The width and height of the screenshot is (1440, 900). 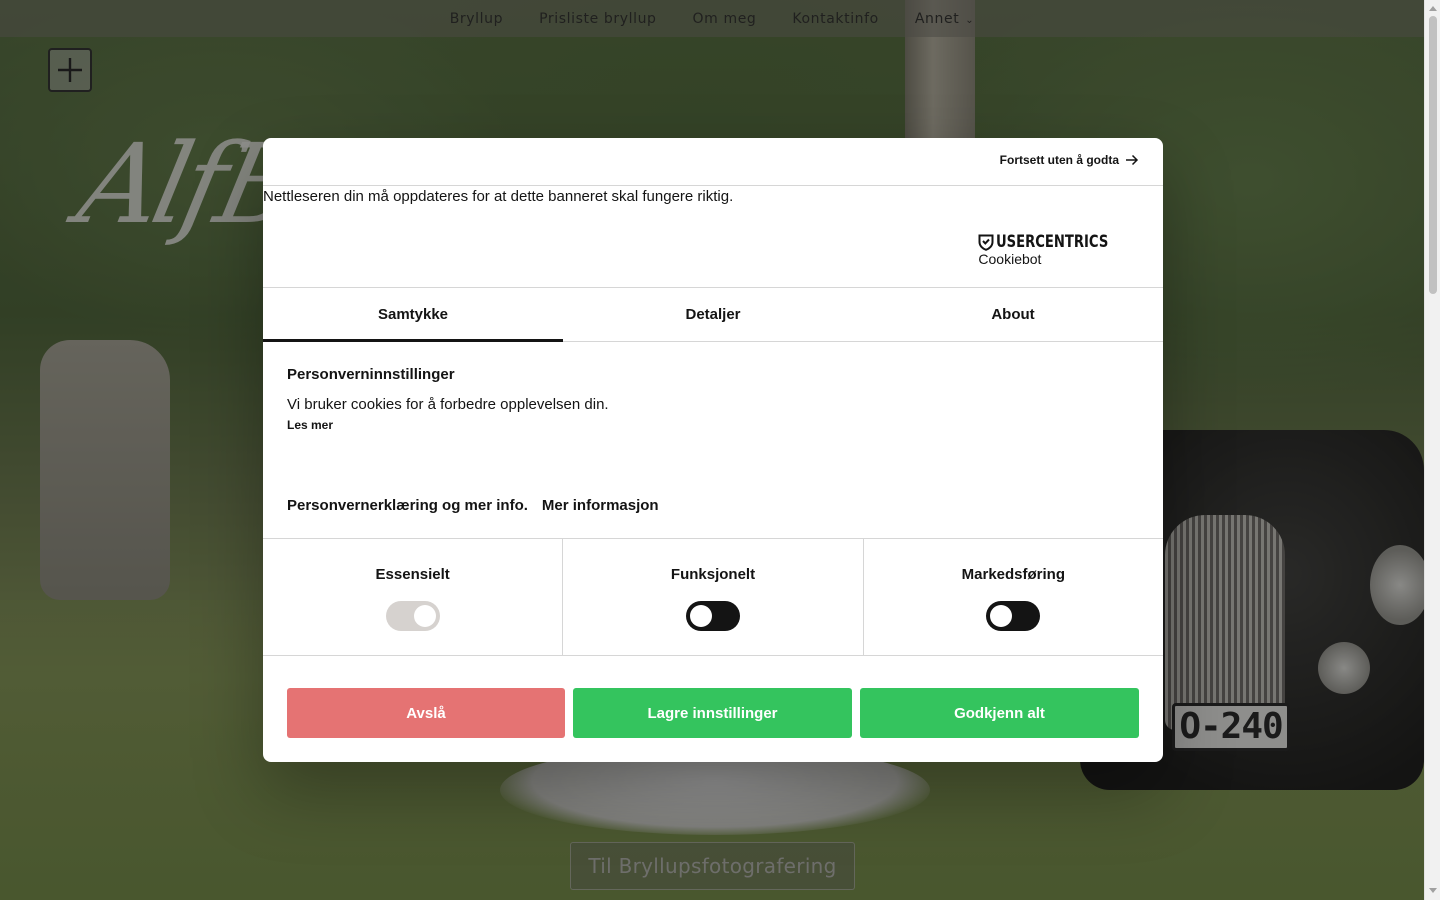 What do you see at coordinates (1013, 314) in the screenshot?
I see `tab-about: About` at bounding box center [1013, 314].